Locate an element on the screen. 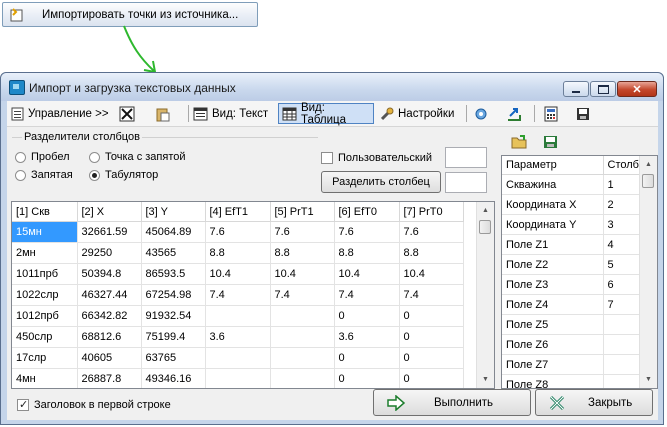 Image resolution: width=667 pixels, height=427 pixels. export-button is located at coordinates (514, 113).